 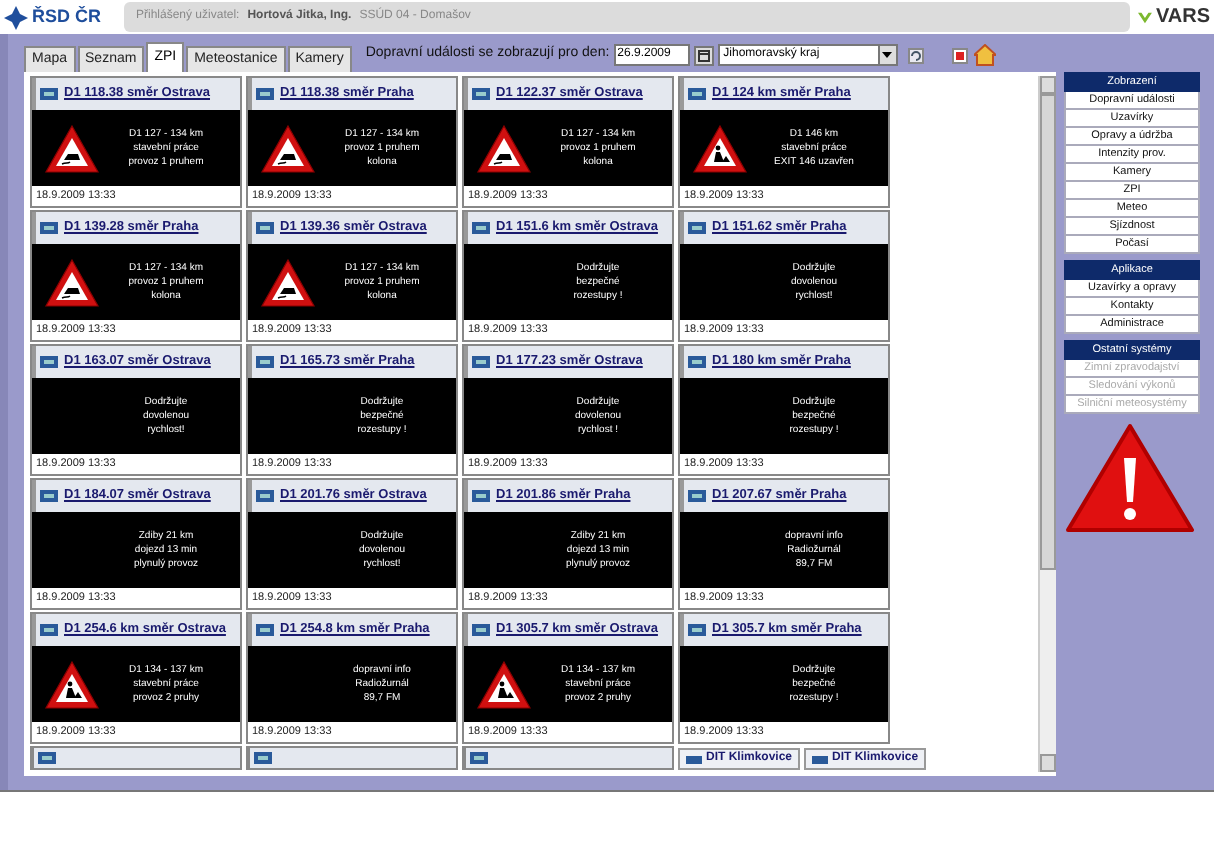 I want to click on calendar-icon, so click(x=703, y=55).